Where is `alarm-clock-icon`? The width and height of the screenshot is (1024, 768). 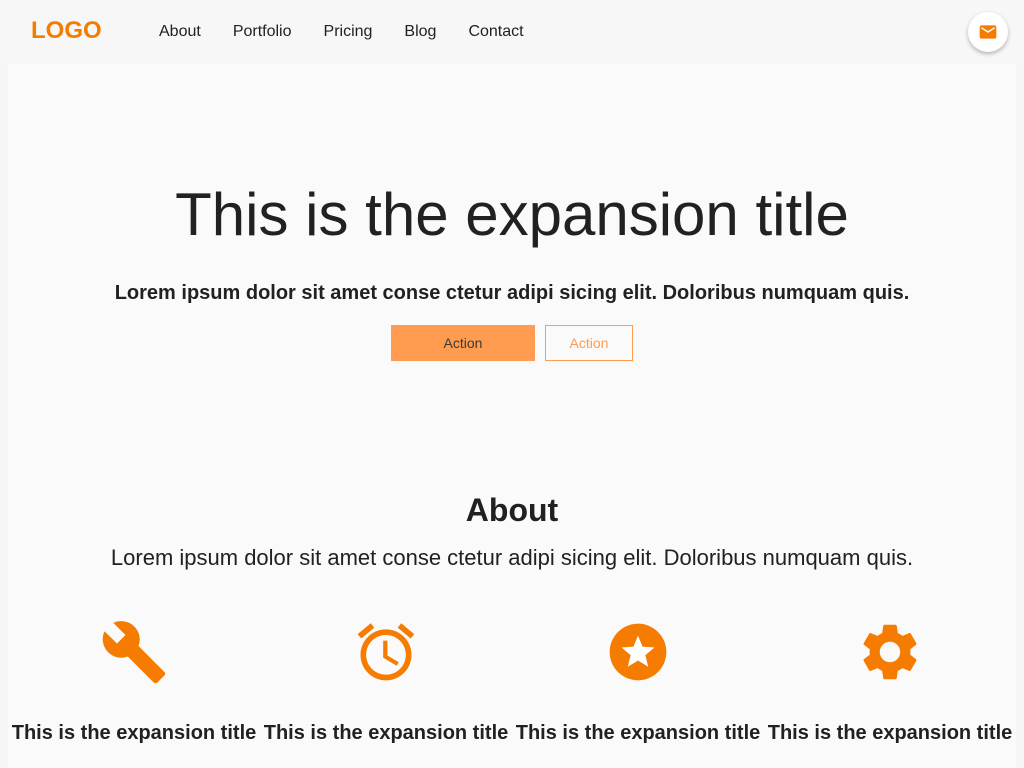 alarm-clock-icon is located at coordinates (386, 652).